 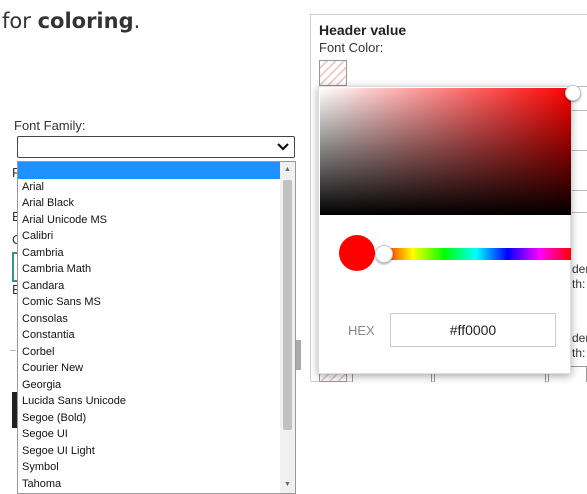 What do you see at coordinates (156, 484) in the screenshot?
I see `font-option: Tahoma` at bounding box center [156, 484].